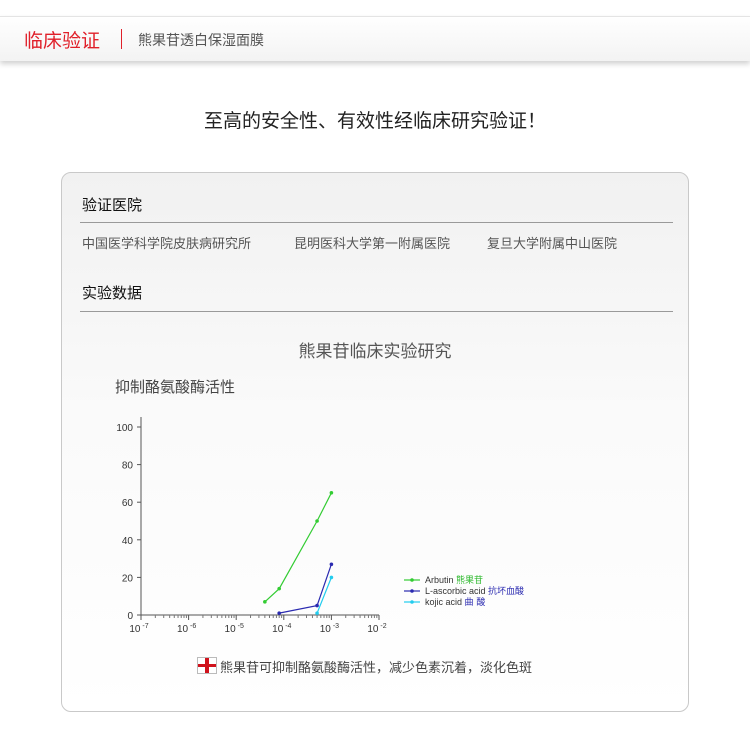 The image size is (750, 751). Describe the element at coordinates (376, 668) in the screenshot. I see `chart-caption: 熊果苷可抑制酪氨酸酶活性，减少色素沉着，淡化色斑` at that location.